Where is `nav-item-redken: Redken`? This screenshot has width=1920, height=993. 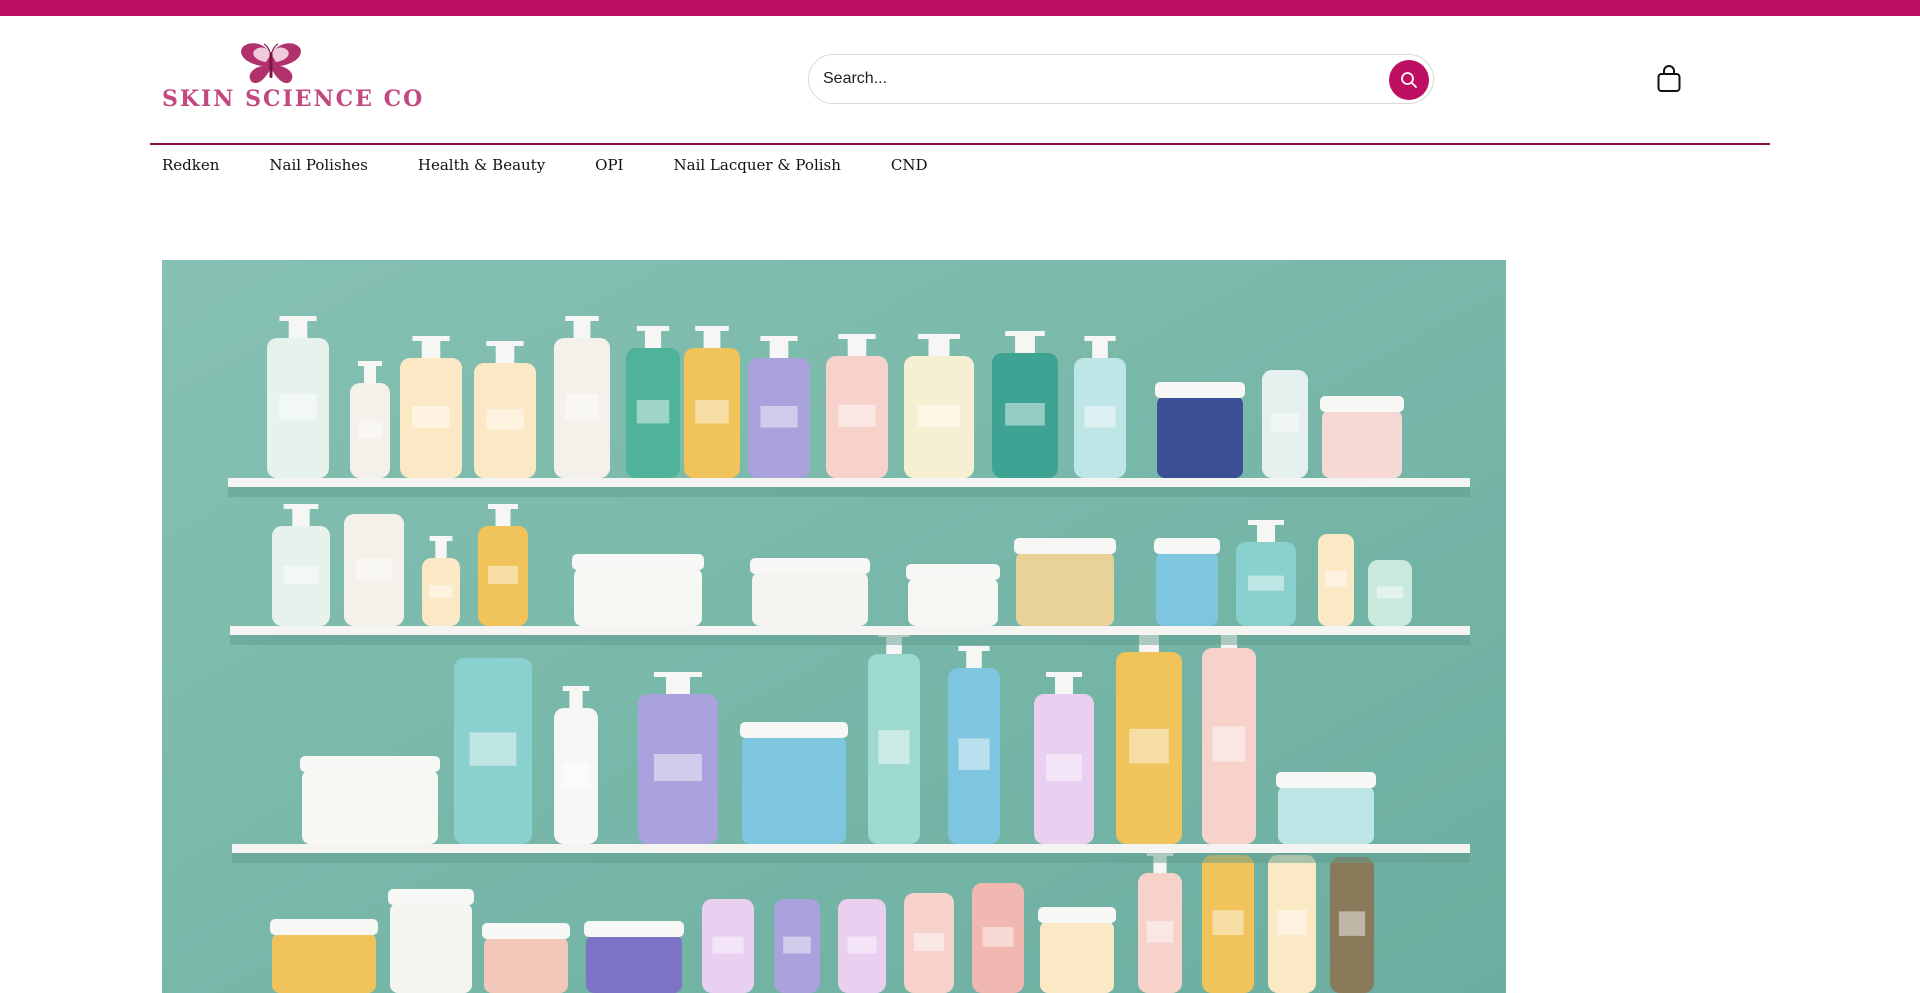
nav-item-redken: Redken is located at coordinates (190, 165).